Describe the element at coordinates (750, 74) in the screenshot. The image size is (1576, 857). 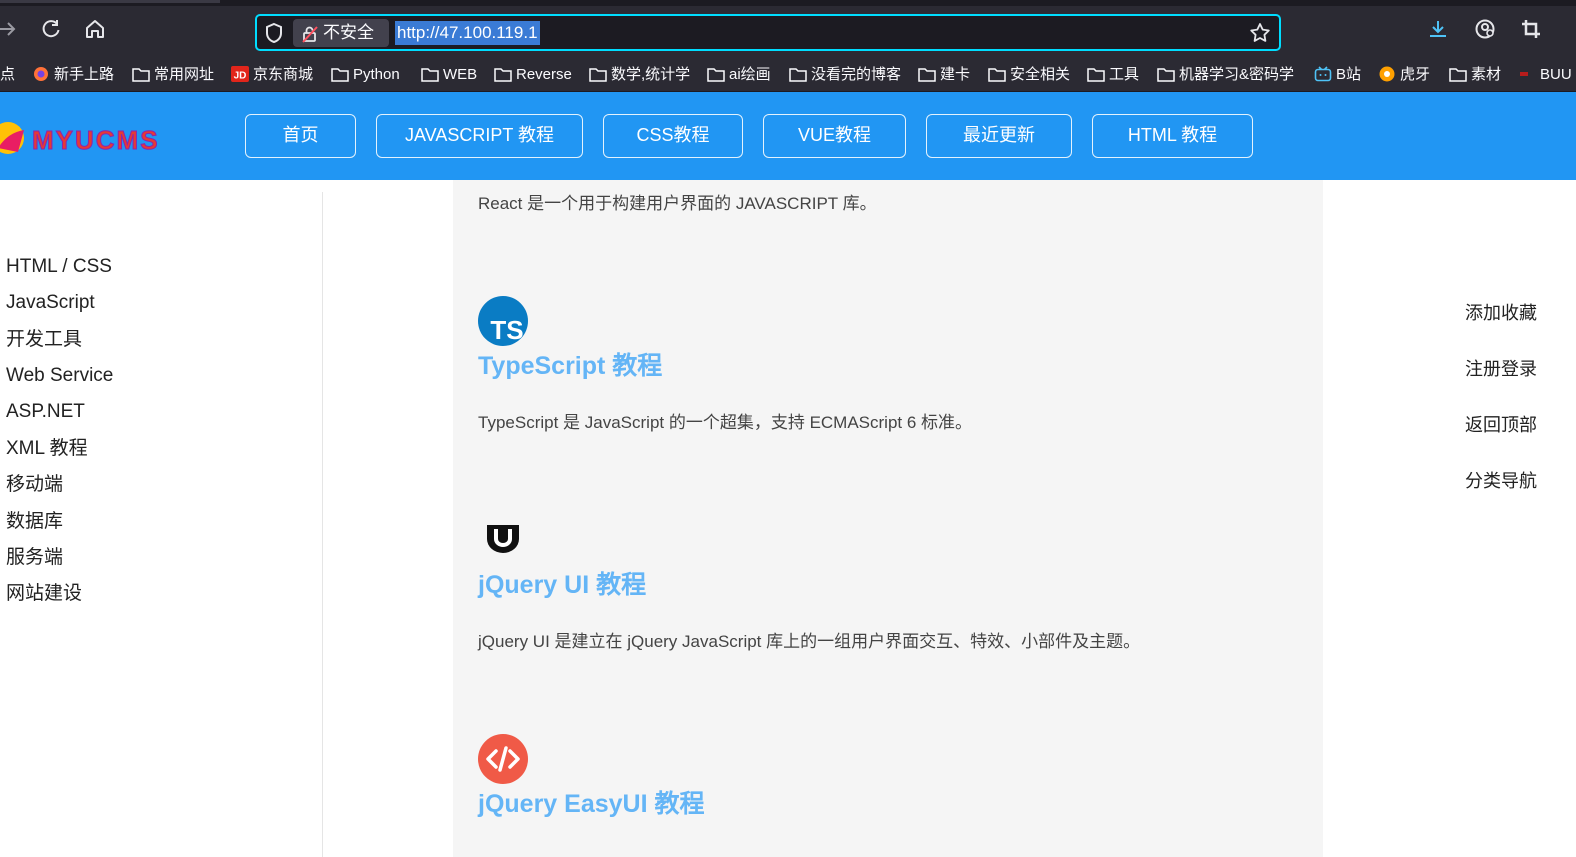
I see `bookmark-label: ai绘画` at that location.